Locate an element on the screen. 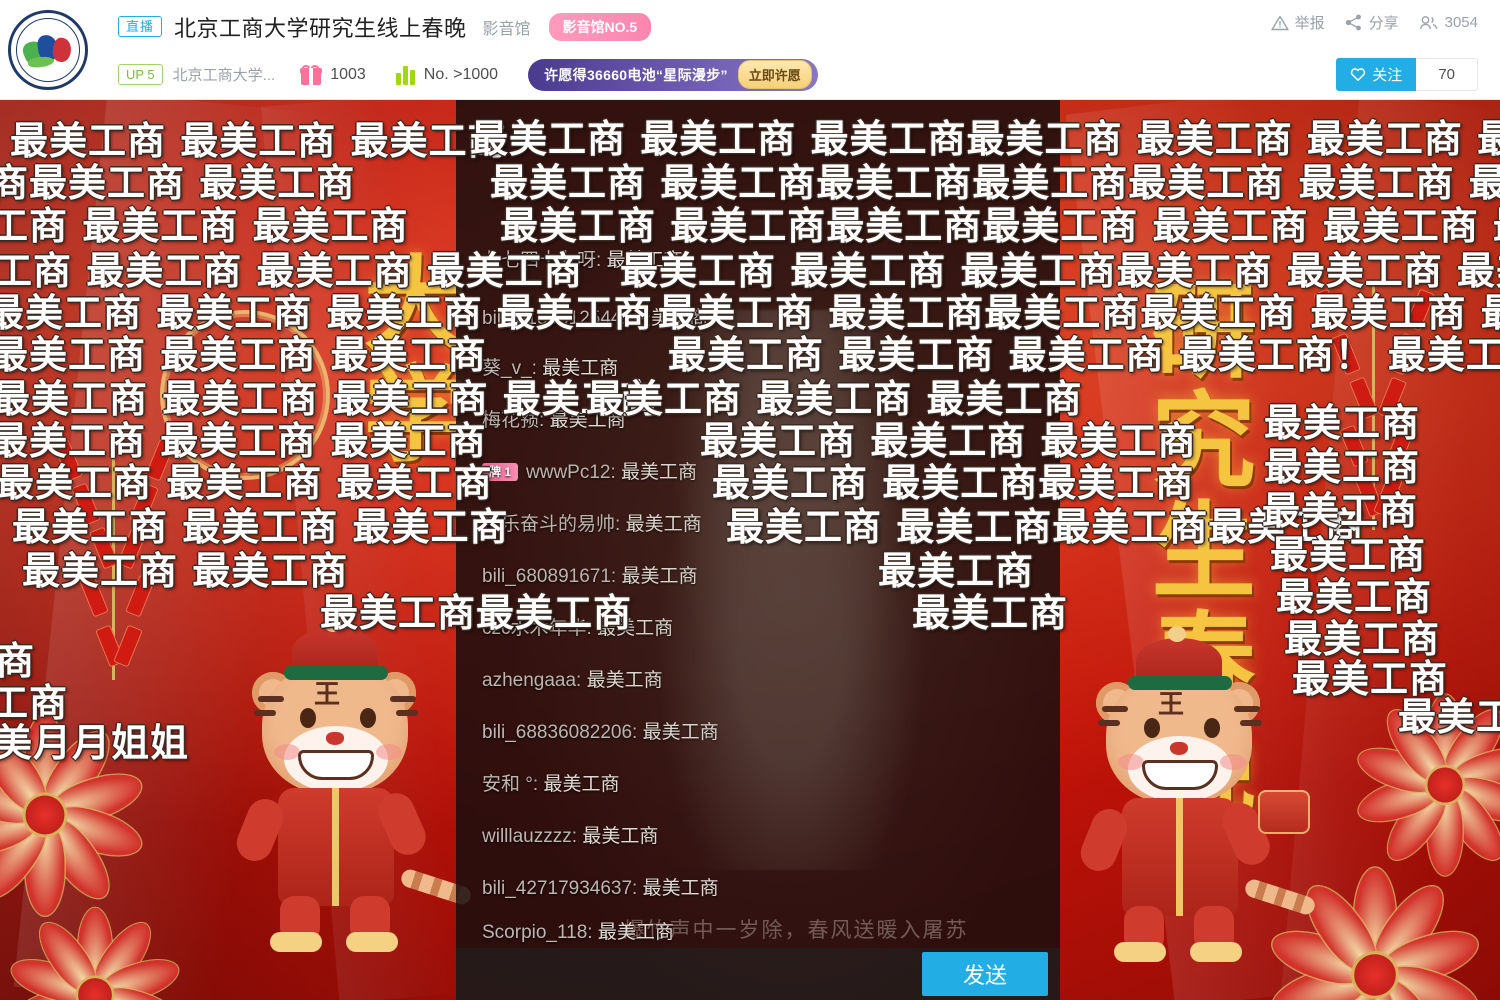  follower-count-label: 70 is located at coordinates (1447, 74).